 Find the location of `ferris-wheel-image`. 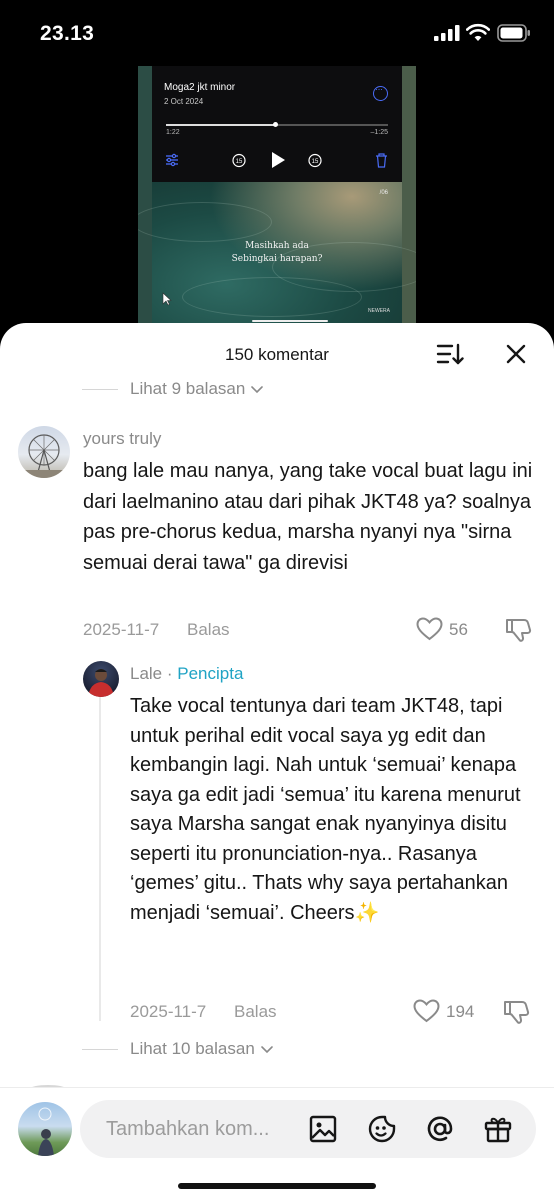

ferris-wheel-image is located at coordinates (44, 456).